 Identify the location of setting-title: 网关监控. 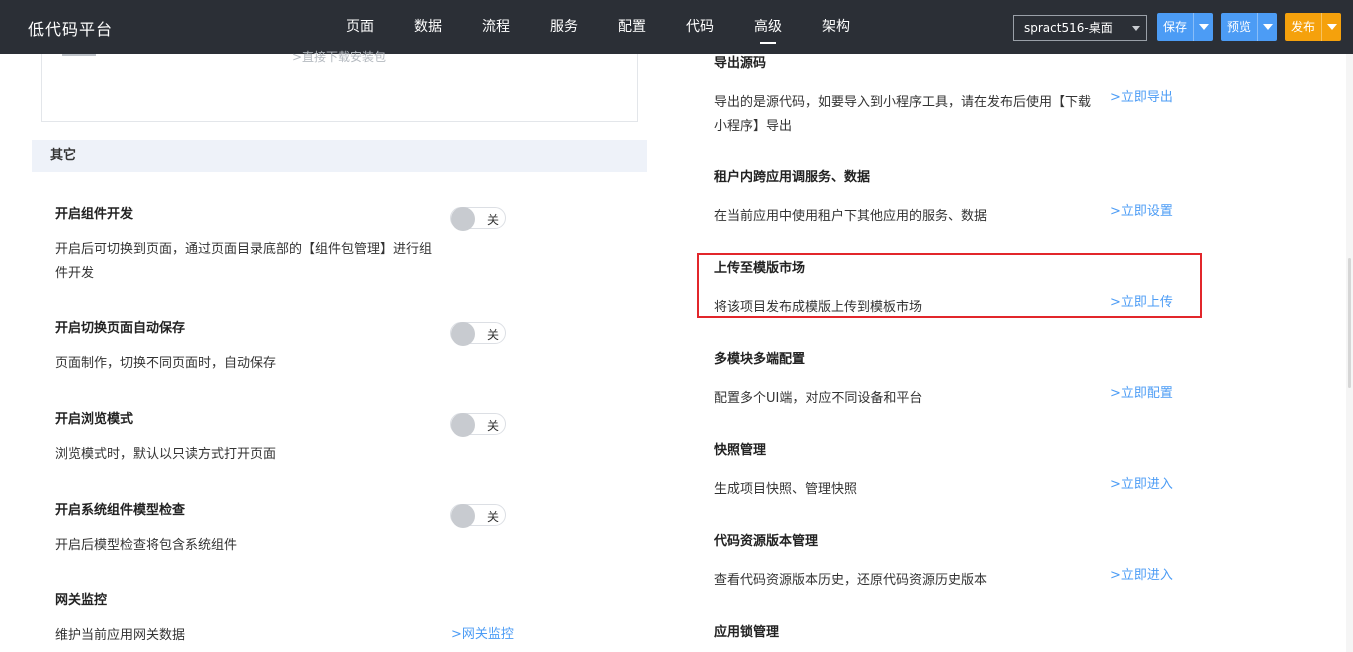
(81, 600).